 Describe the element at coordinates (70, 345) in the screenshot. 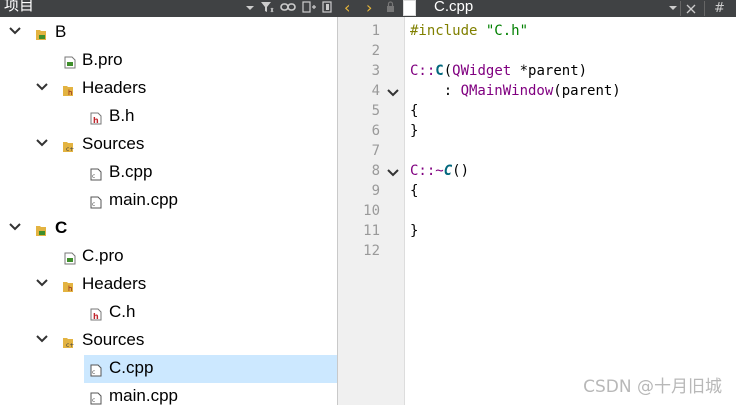

I see `svg-text: c+` at that location.